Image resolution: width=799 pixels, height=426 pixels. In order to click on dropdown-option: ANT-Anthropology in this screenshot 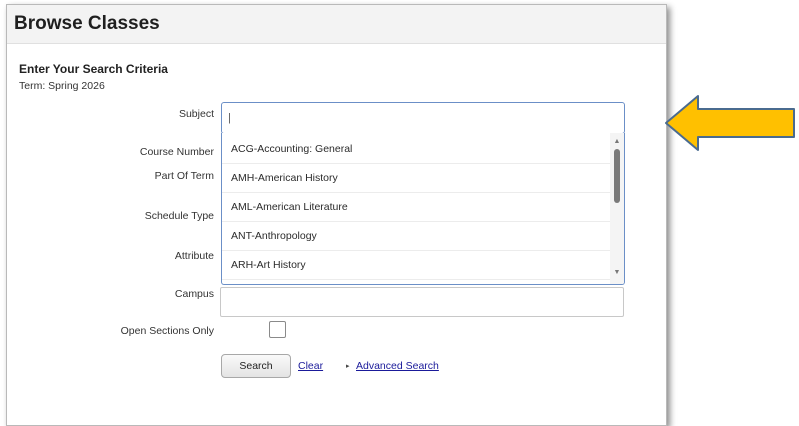, I will do `click(416, 236)`.